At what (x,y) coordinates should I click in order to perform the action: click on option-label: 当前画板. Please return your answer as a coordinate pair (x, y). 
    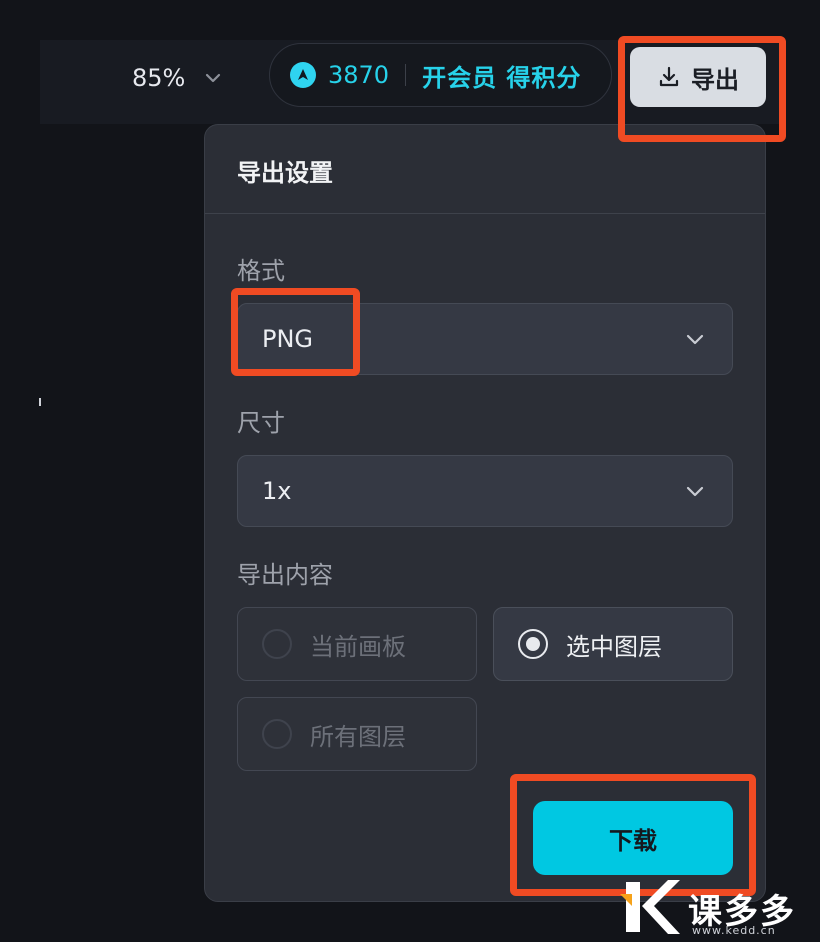
    Looking at the image, I should click on (358, 646).